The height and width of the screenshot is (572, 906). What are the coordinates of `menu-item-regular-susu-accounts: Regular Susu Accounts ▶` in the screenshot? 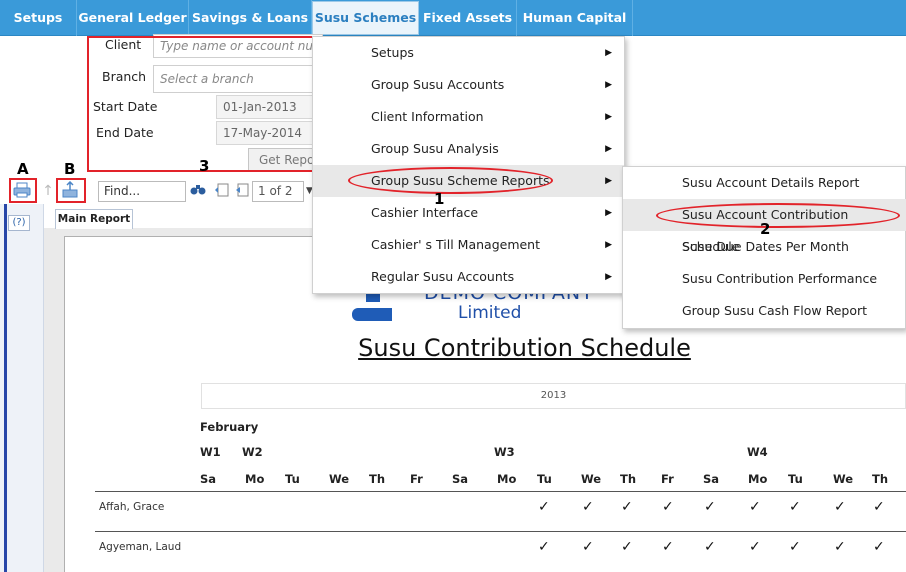 It's located at (468, 277).